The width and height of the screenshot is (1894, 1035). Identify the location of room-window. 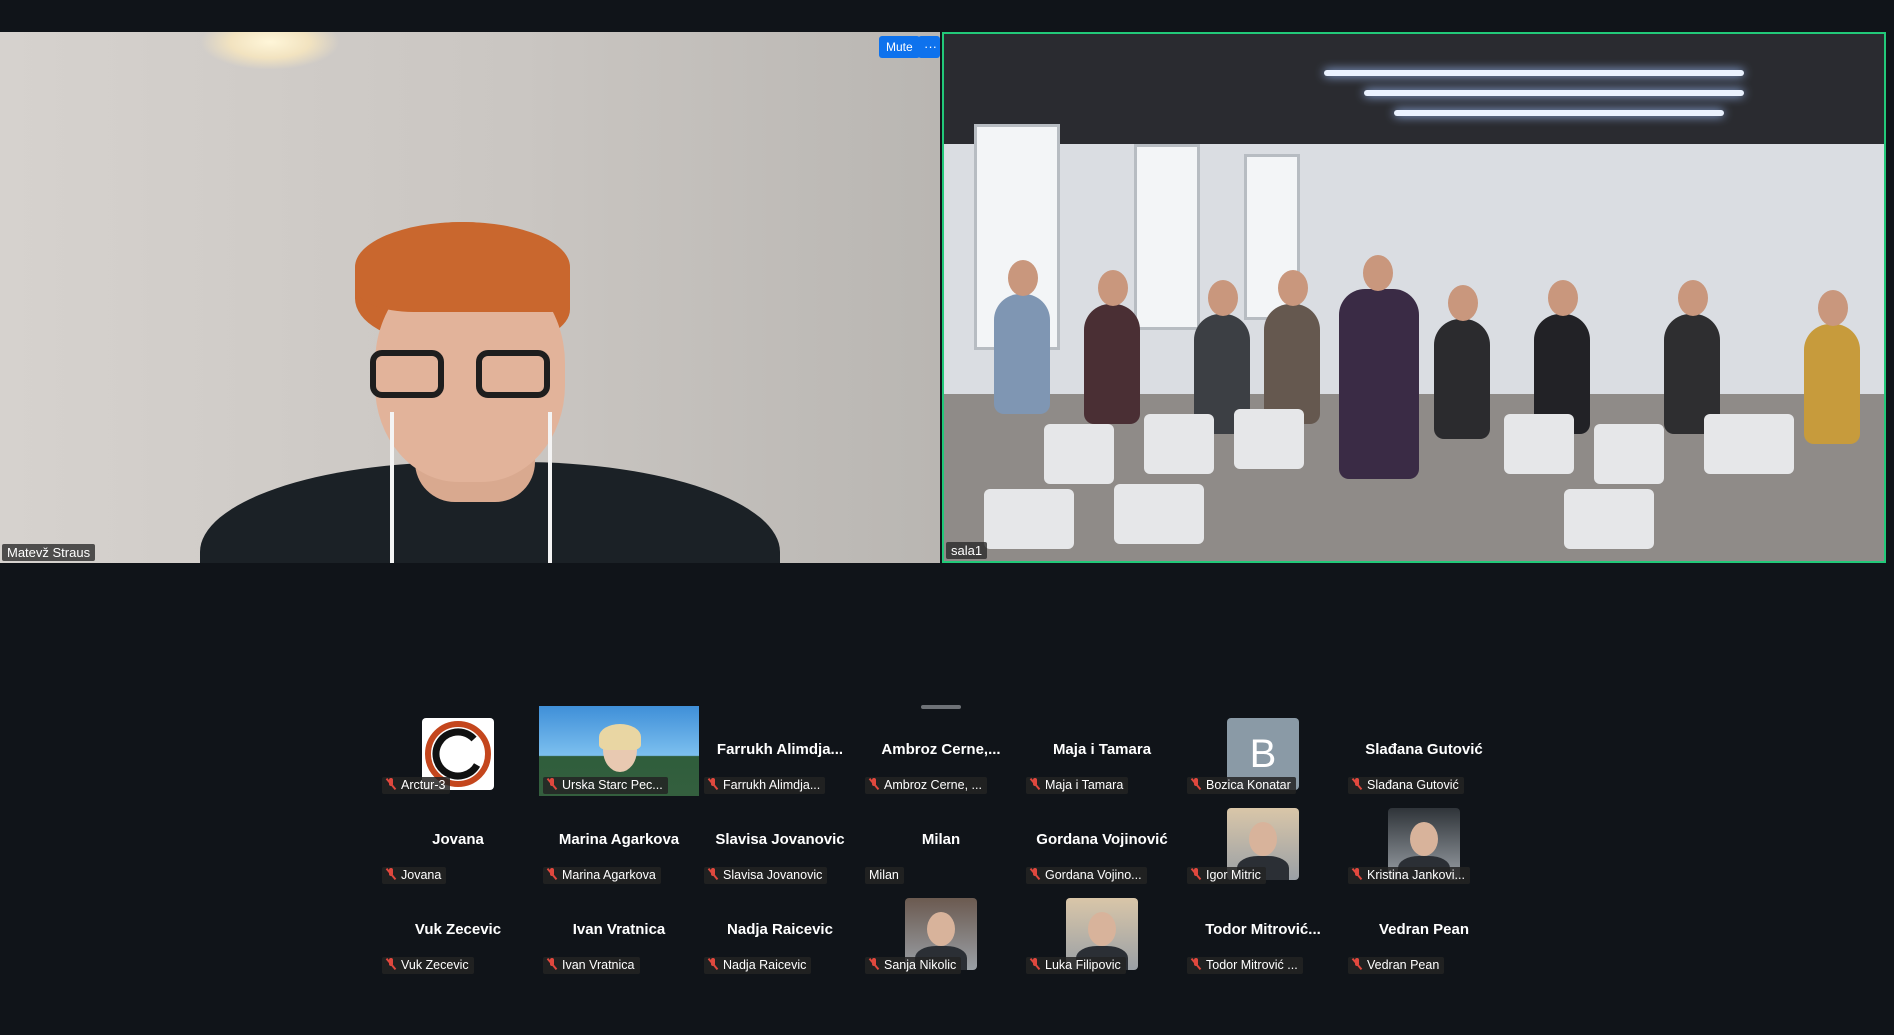
(1167, 237).